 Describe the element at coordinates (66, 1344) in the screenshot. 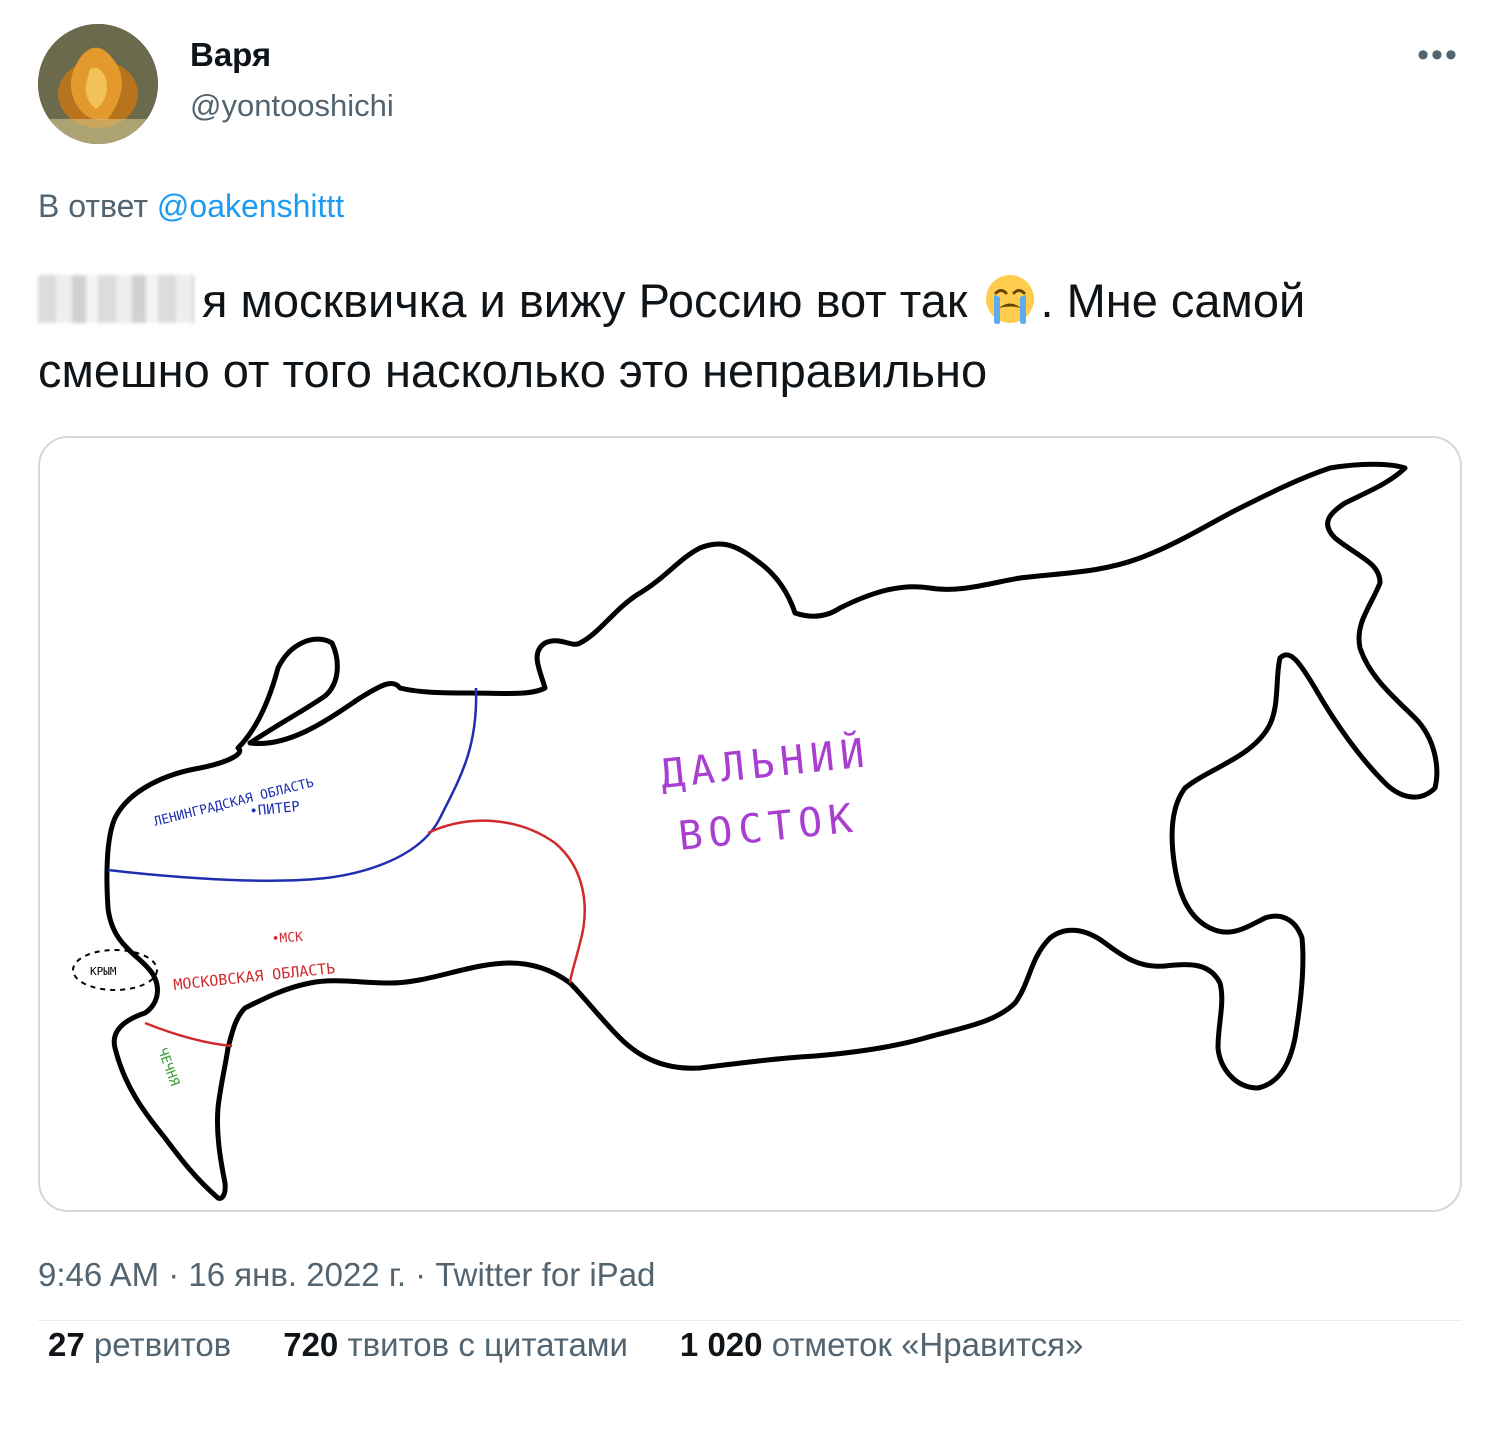

I see `retweets-count: 27` at that location.